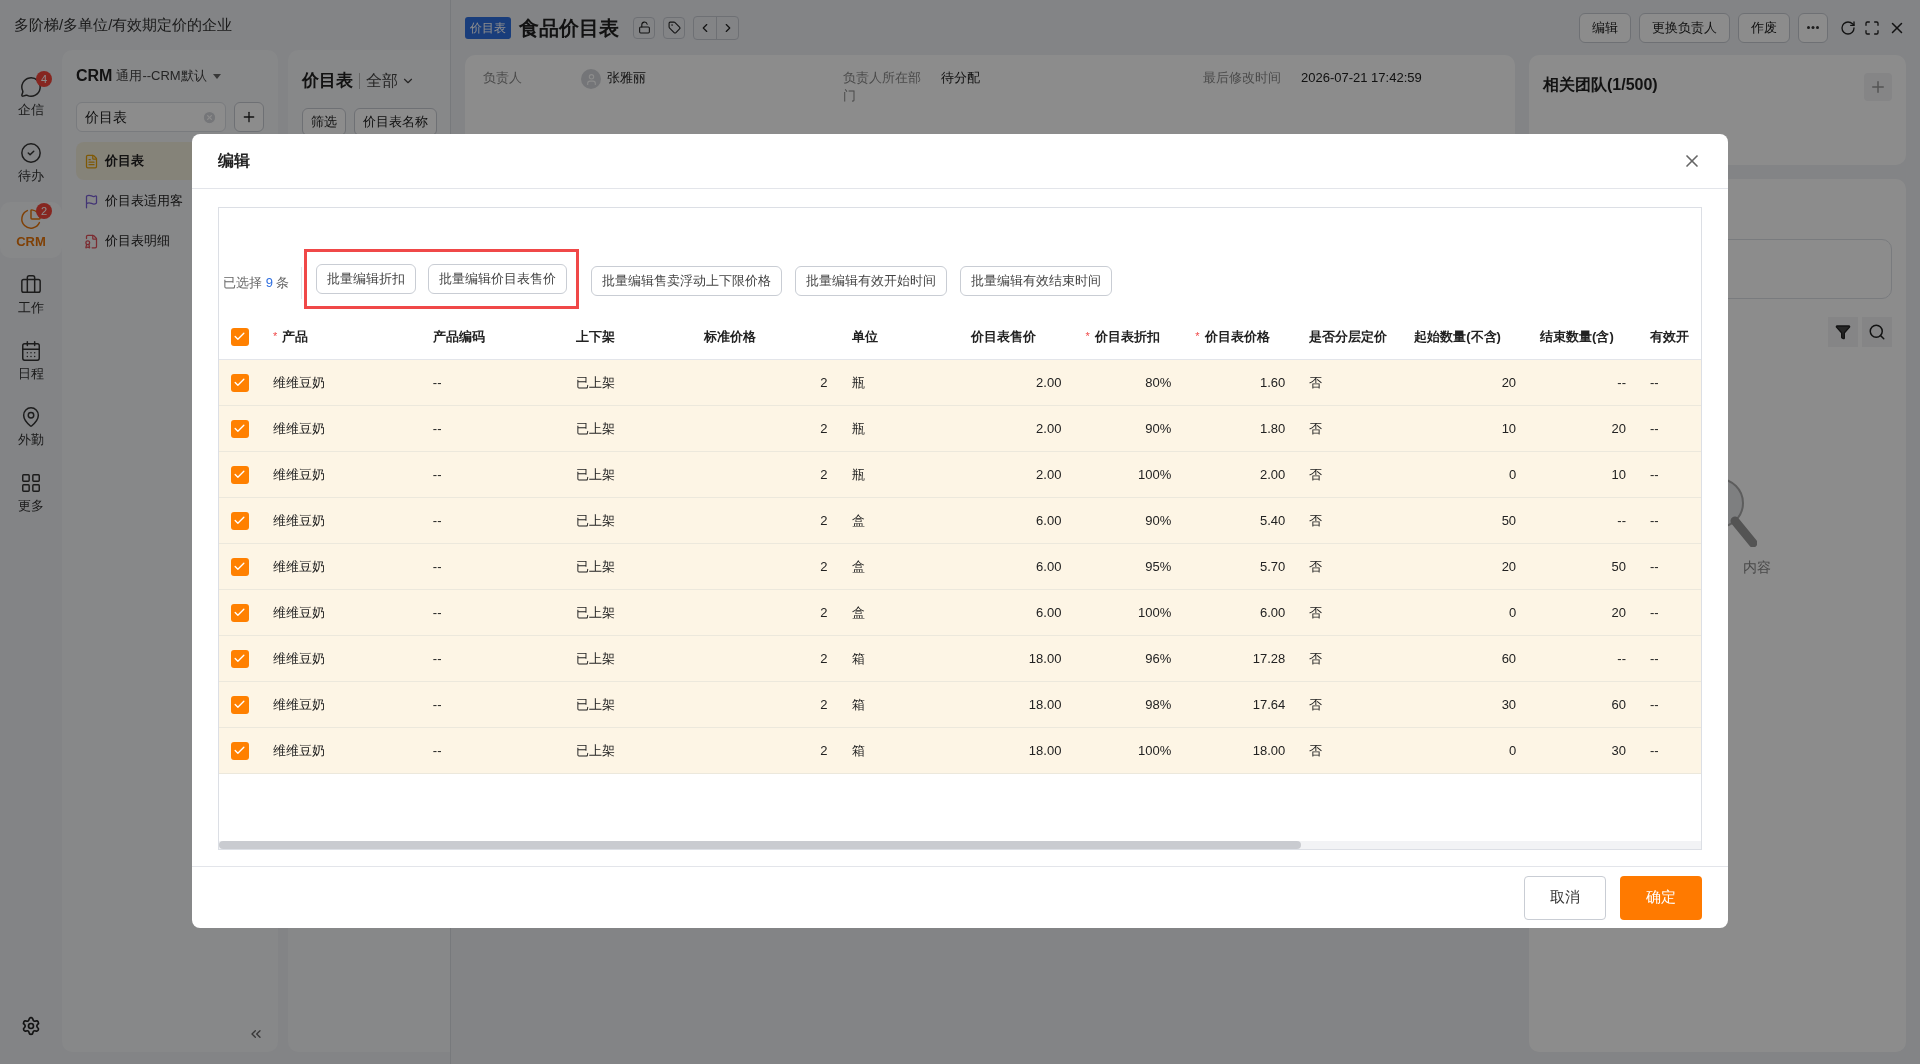  I want to click on rail-item: 企信 4, so click(31, 98).